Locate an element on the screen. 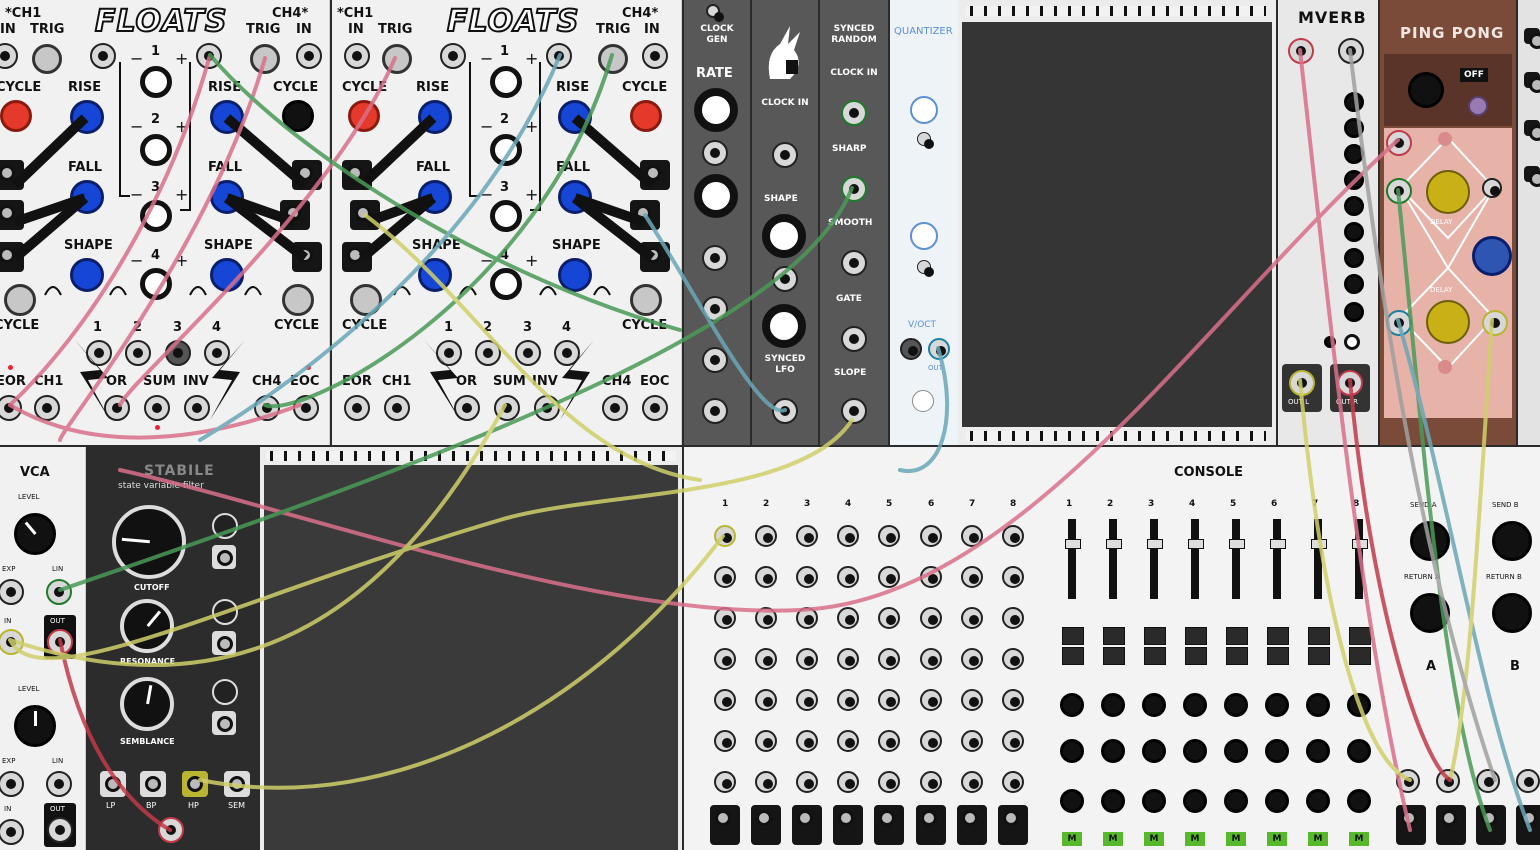 This screenshot has height=850, width=1540. off-button: OFF is located at coordinates (1474, 75).